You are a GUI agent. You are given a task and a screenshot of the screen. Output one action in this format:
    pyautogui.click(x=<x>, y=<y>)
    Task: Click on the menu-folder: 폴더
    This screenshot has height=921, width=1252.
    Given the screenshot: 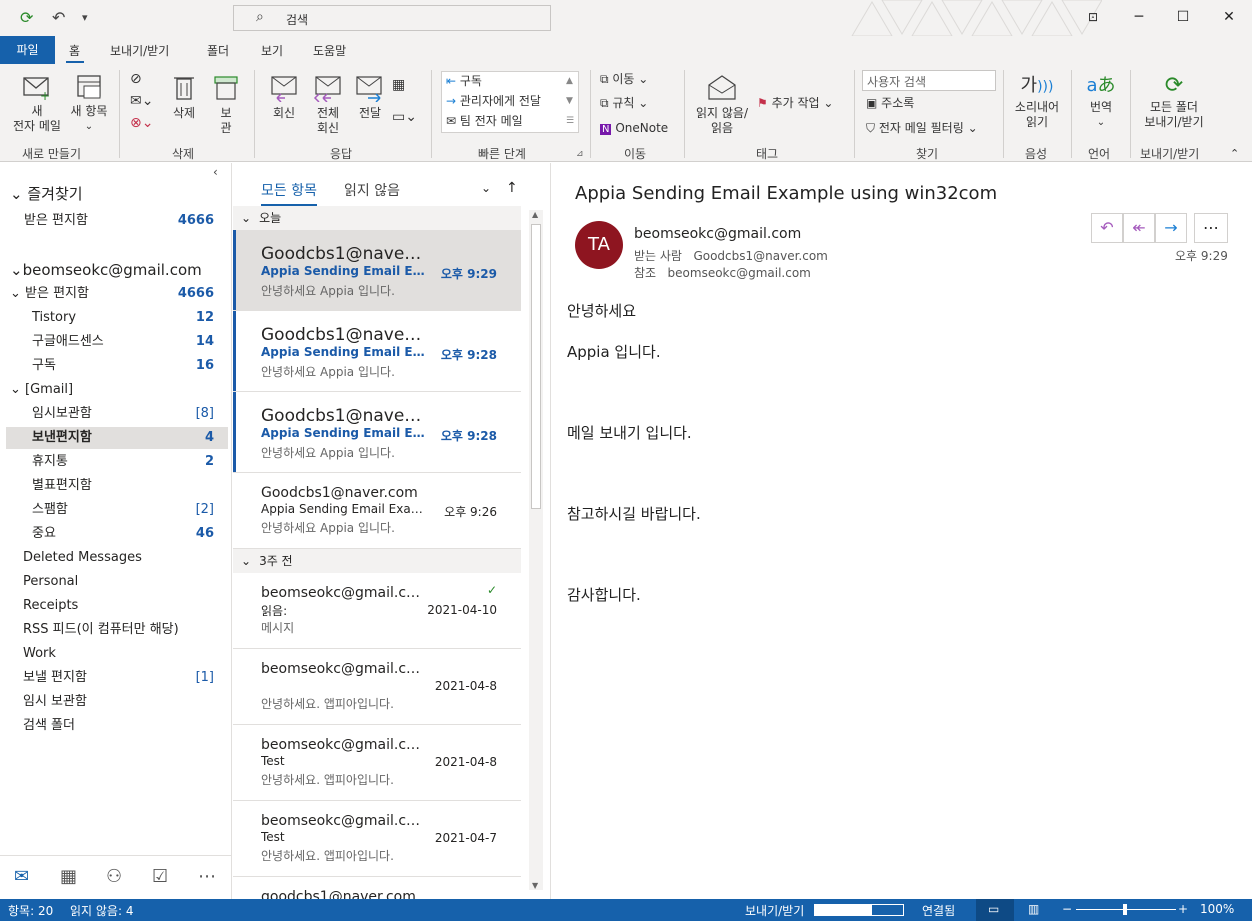 What is the action you would take?
    pyautogui.click(x=218, y=50)
    